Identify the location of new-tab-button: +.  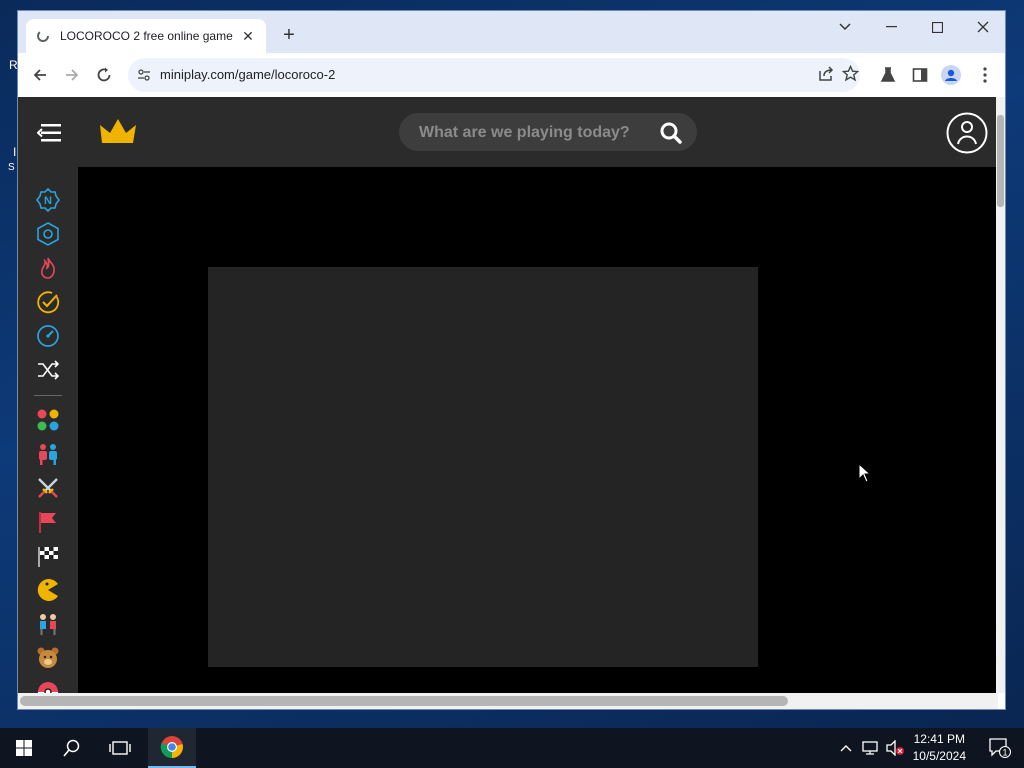
(289, 36).